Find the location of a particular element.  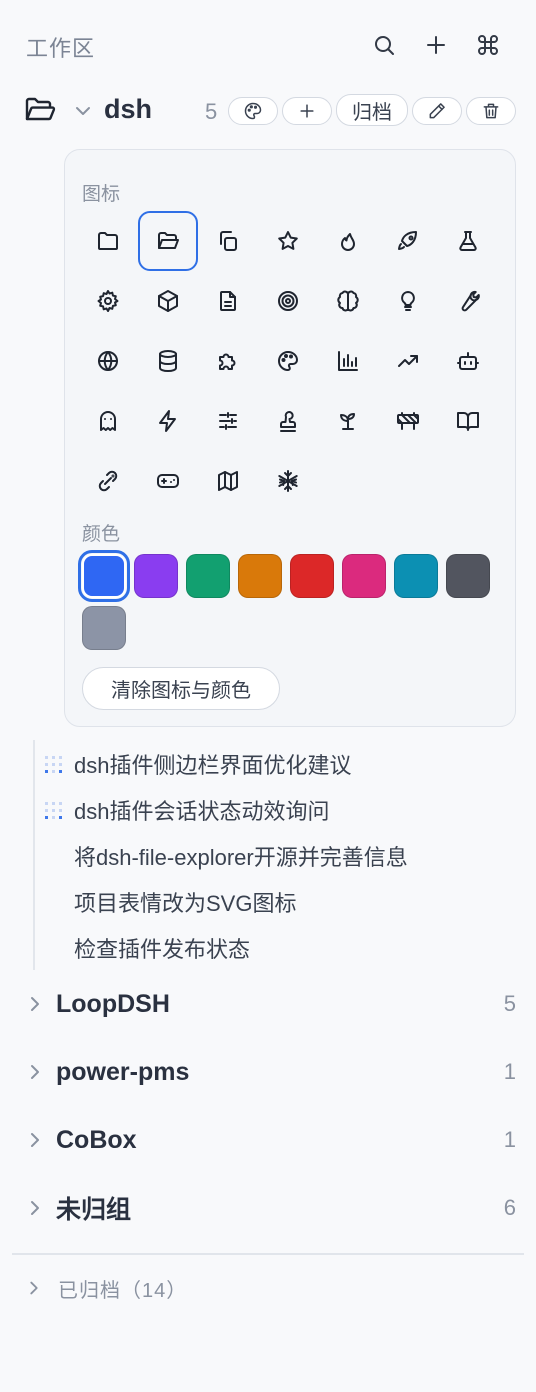

icon-option-gamepad is located at coordinates (168, 481).